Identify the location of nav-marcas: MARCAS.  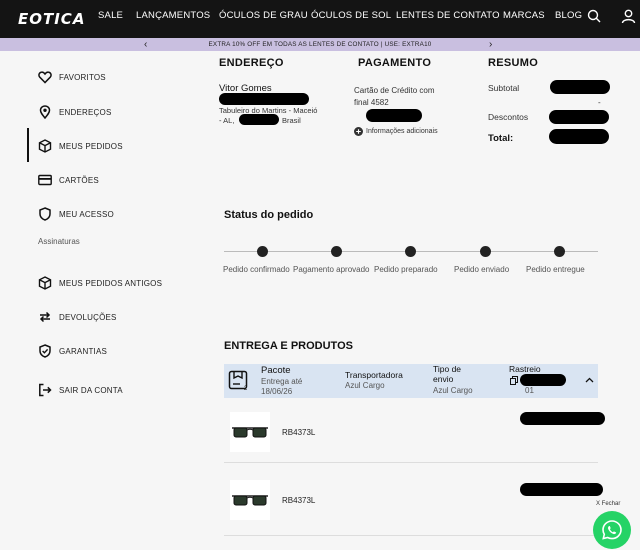
(524, 15).